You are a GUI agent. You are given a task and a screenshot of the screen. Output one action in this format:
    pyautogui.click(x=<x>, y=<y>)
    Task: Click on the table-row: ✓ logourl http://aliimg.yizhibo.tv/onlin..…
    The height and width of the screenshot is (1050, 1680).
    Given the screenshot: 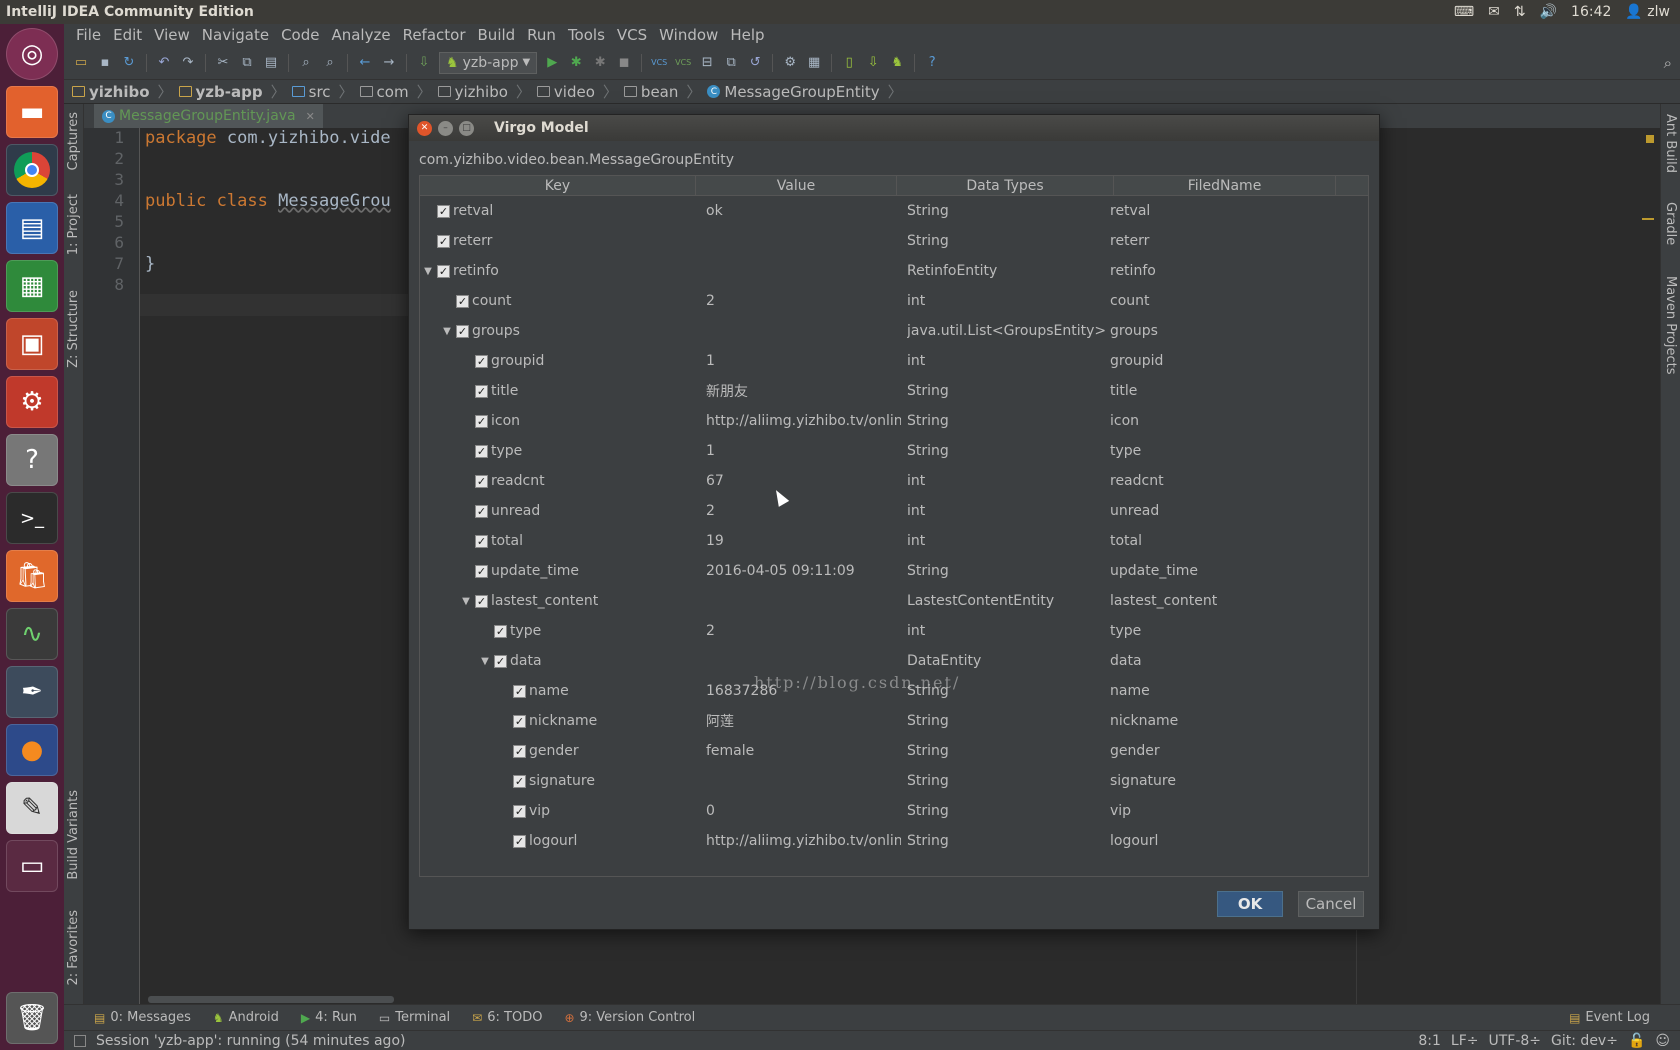 What is the action you would take?
    pyautogui.click(x=894, y=841)
    